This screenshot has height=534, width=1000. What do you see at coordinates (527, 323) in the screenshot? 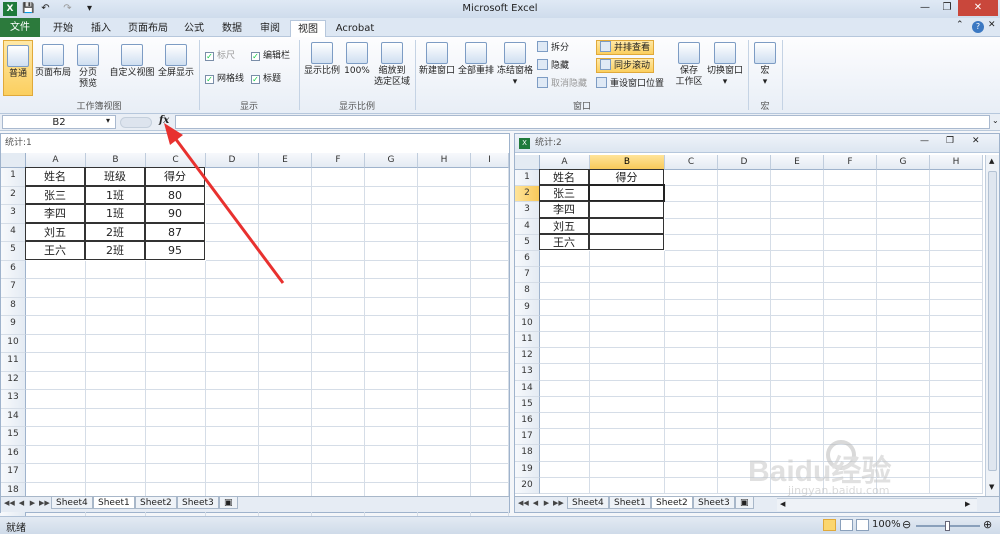
I see `row-header: 10` at bounding box center [527, 323].